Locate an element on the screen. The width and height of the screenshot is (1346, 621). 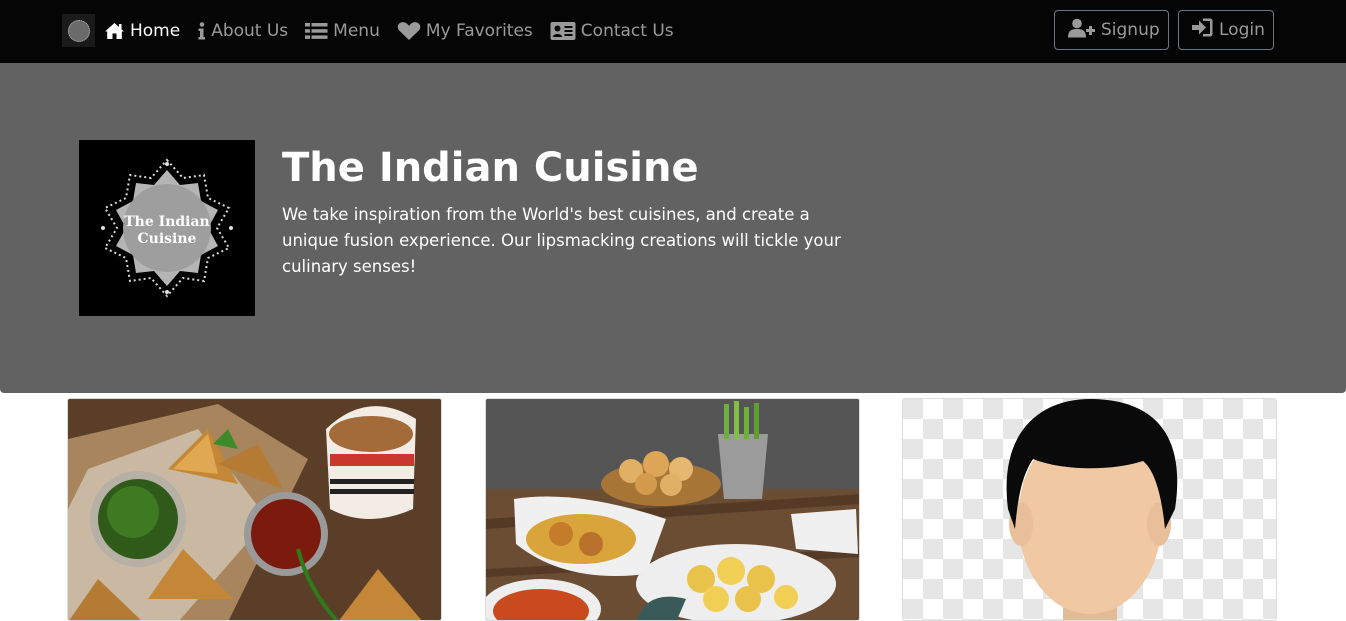
samosa-and-chai-photo is located at coordinates (254, 509).